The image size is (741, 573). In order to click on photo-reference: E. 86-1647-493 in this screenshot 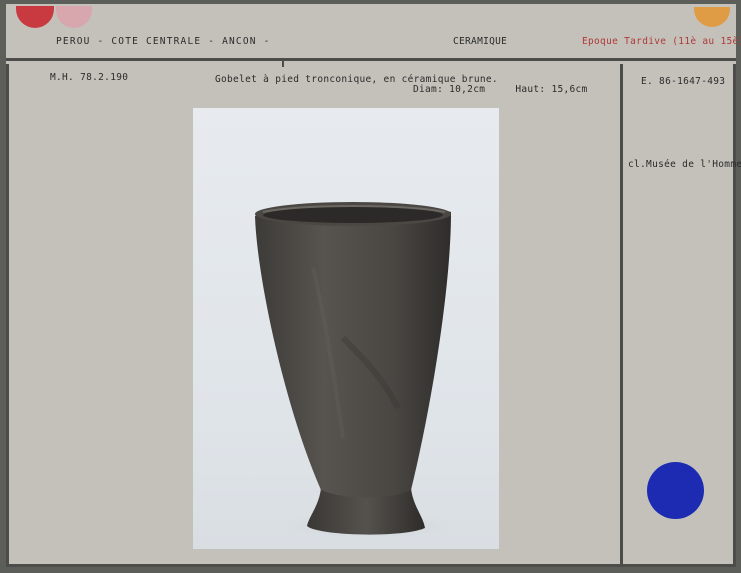, I will do `click(683, 81)`.